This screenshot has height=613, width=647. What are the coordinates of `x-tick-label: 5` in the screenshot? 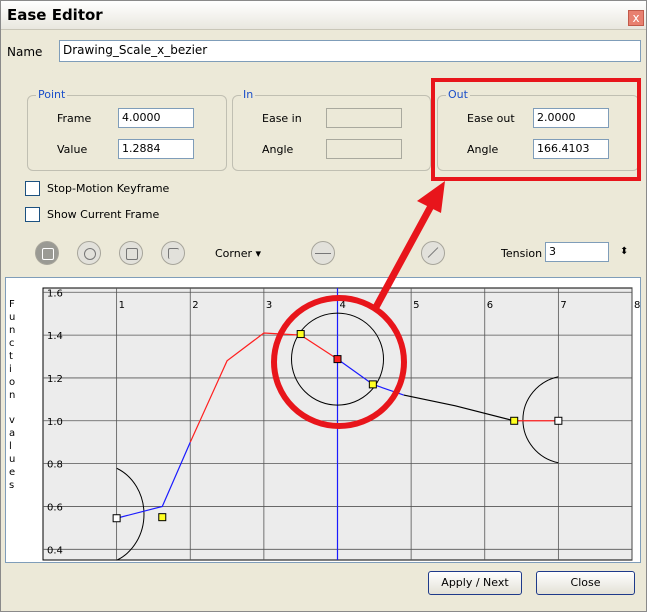 It's located at (416, 305).